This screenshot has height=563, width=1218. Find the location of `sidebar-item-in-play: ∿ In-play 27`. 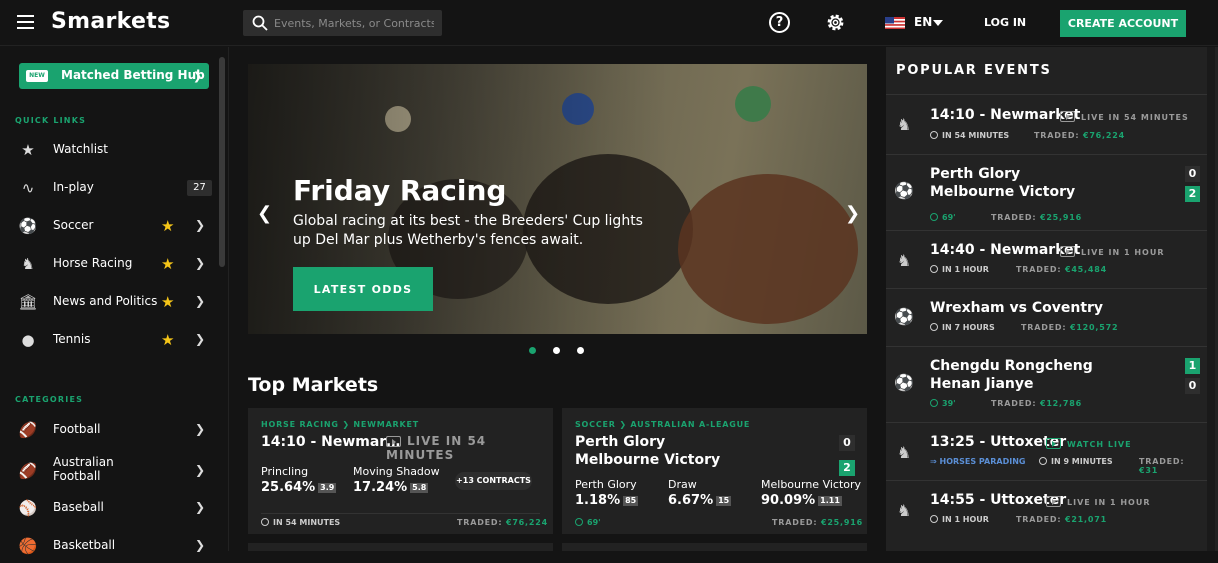

sidebar-item-in-play: ∿ In-play 27 is located at coordinates (109, 188).